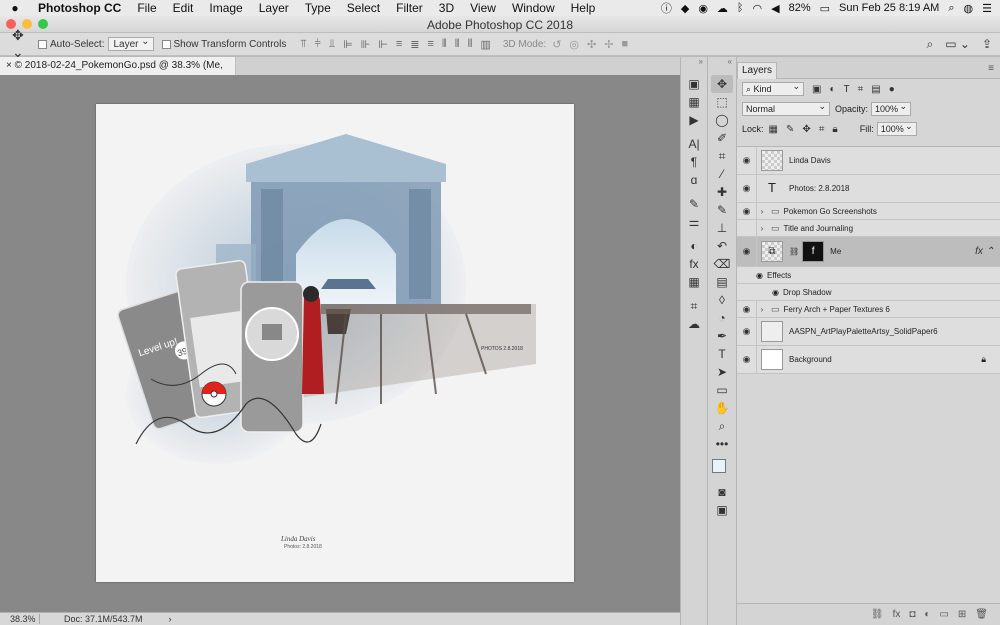  What do you see at coordinates (694, 62) in the screenshot?
I see `collapse-dock-icon: »` at bounding box center [694, 62].